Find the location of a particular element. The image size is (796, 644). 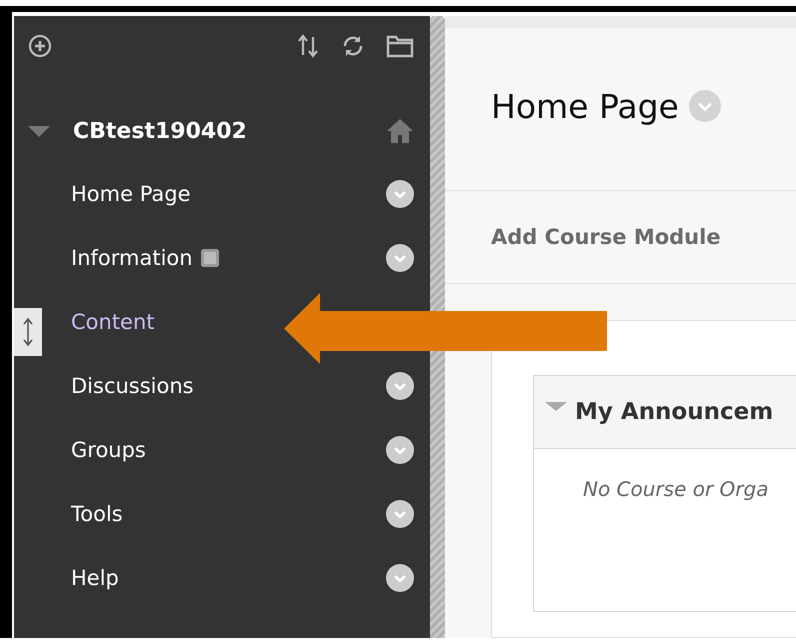

menu-item: Discussions is located at coordinates (132, 386).